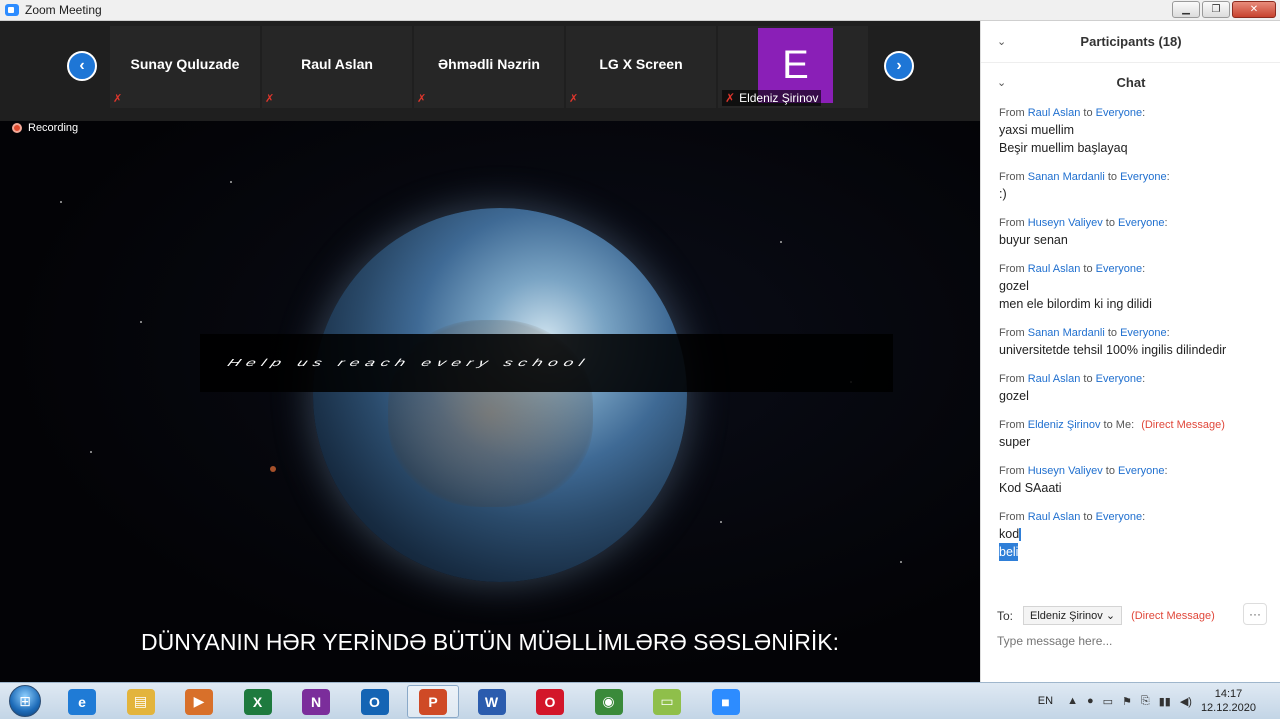 The width and height of the screenshot is (1280, 719). What do you see at coordinates (316, 701) in the screenshot?
I see `taskbar-onenote-button: N` at bounding box center [316, 701].